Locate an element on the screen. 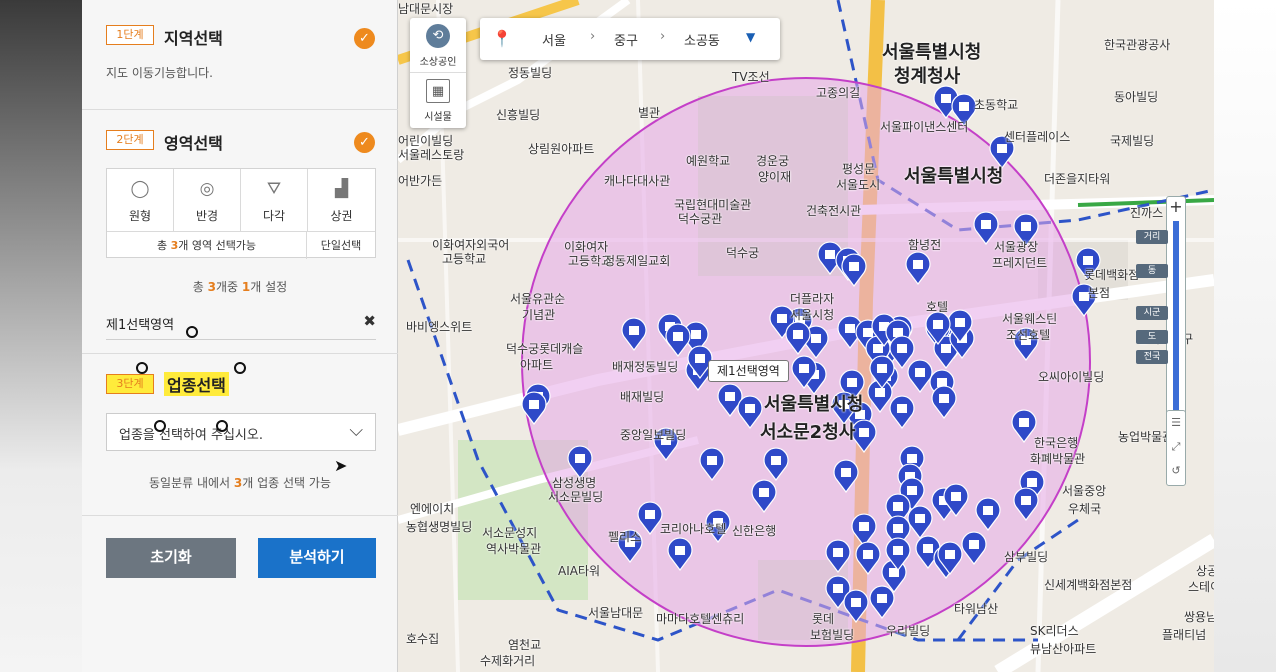 The height and width of the screenshot is (672, 1276). map-place-label: 스테이트 is located at coordinates (1201, 587).